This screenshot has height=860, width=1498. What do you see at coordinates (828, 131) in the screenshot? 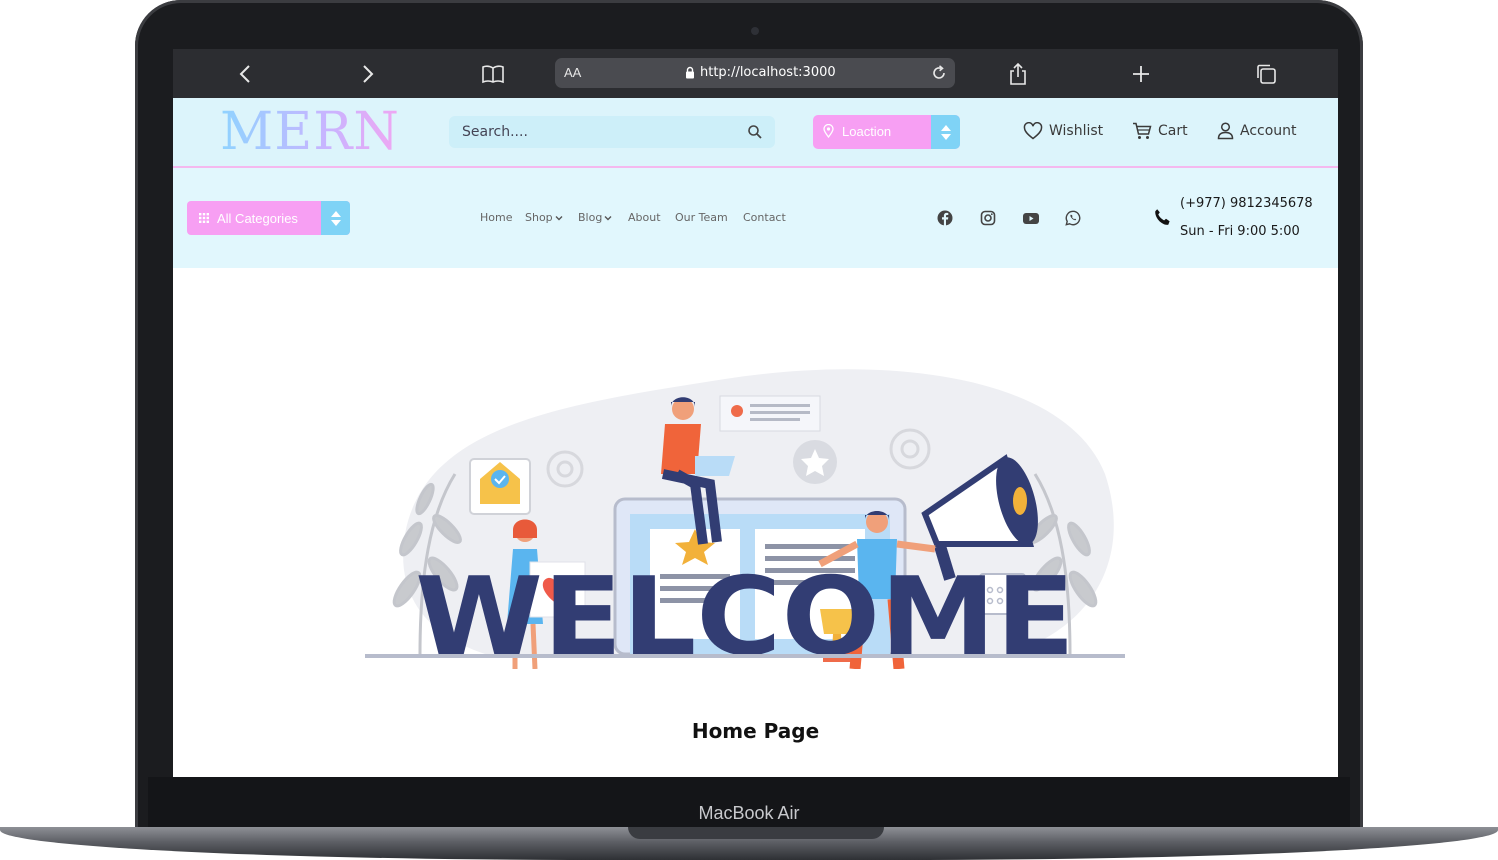
I see `map-pin-icon` at bounding box center [828, 131].